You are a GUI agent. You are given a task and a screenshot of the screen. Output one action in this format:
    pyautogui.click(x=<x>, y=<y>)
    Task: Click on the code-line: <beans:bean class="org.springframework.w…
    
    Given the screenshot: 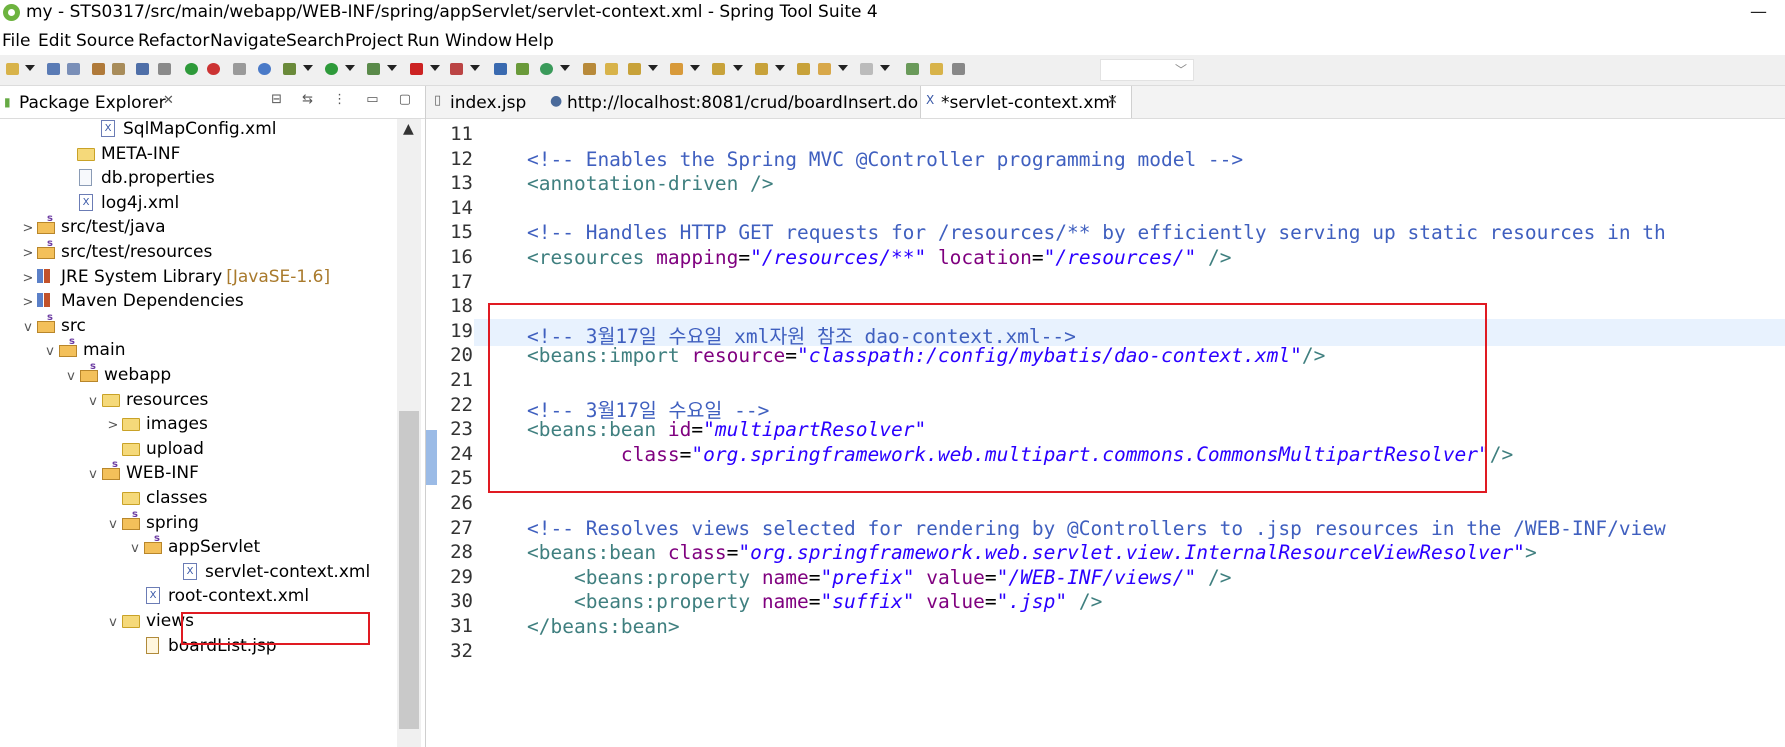 What is the action you would take?
    pyautogui.click(x=1032, y=552)
    